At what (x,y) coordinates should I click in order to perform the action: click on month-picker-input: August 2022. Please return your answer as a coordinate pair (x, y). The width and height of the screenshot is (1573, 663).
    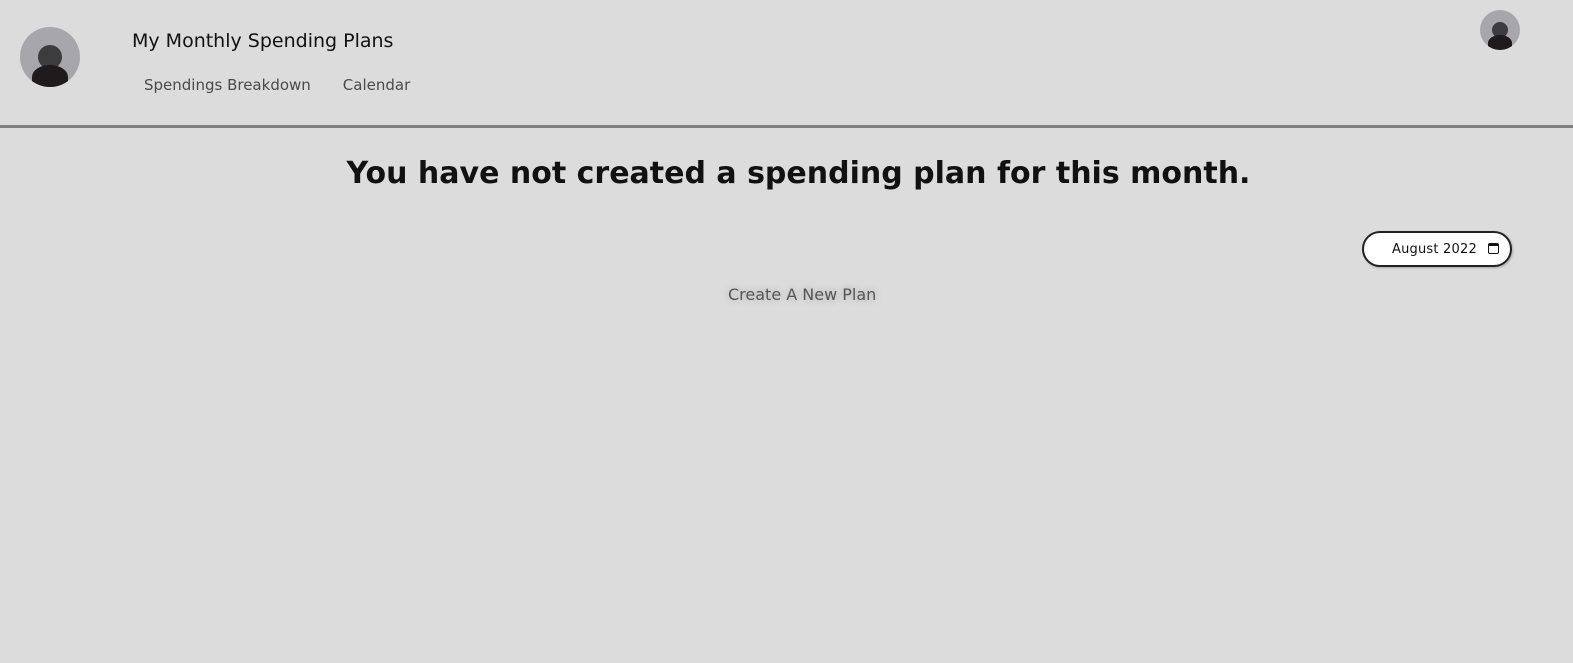
    Looking at the image, I should click on (1437, 249).